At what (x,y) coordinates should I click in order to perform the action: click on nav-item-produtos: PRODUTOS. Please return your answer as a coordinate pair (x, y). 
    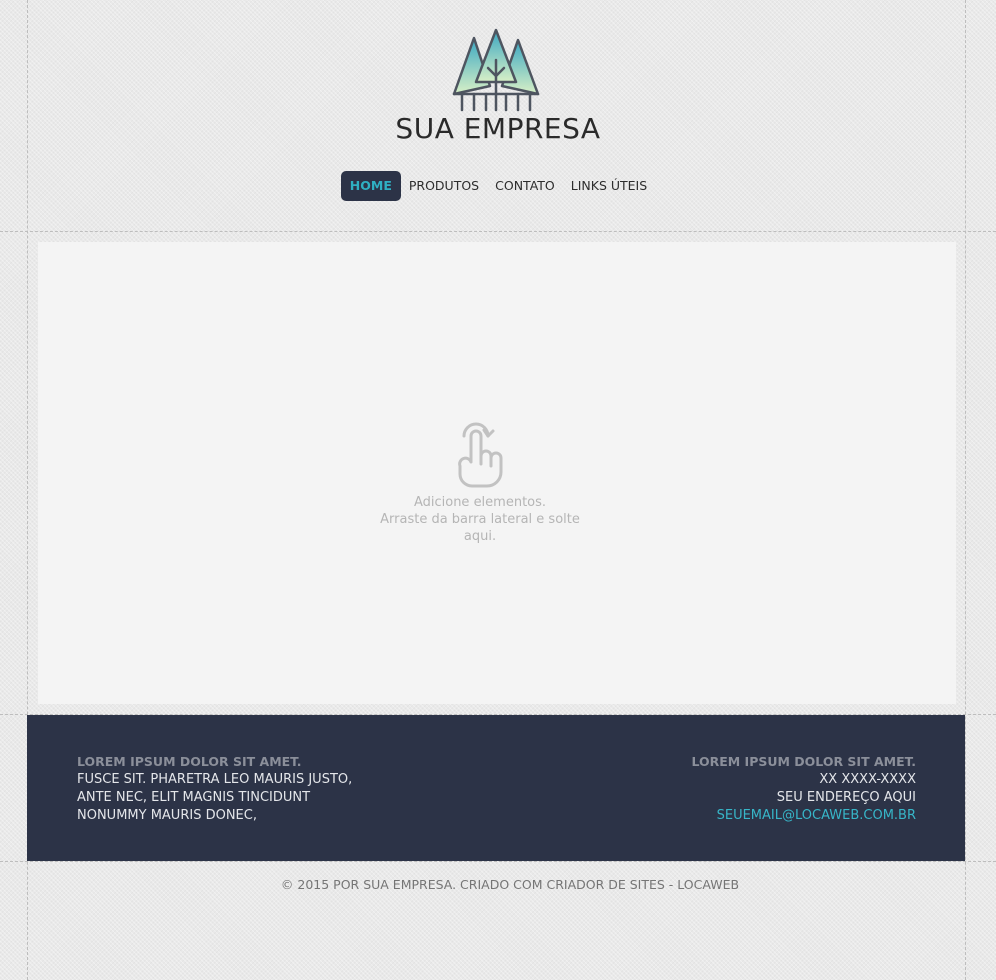
    Looking at the image, I should click on (444, 186).